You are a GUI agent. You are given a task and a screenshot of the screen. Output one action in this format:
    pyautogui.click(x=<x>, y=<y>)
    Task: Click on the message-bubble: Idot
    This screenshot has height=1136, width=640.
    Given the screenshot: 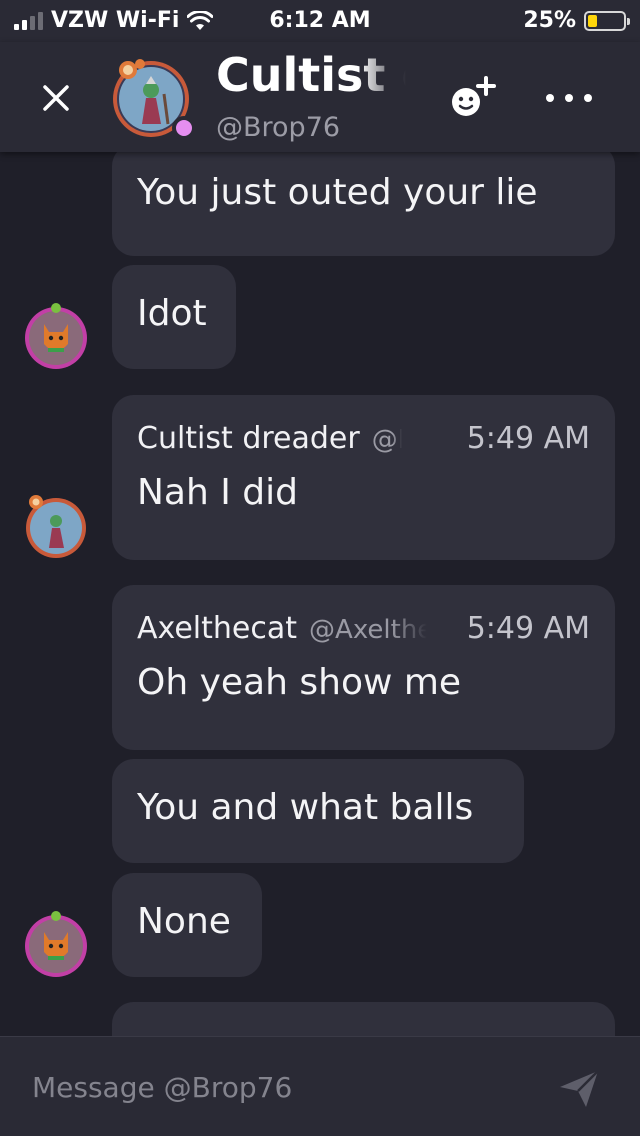 What is the action you would take?
    pyautogui.click(x=174, y=317)
    